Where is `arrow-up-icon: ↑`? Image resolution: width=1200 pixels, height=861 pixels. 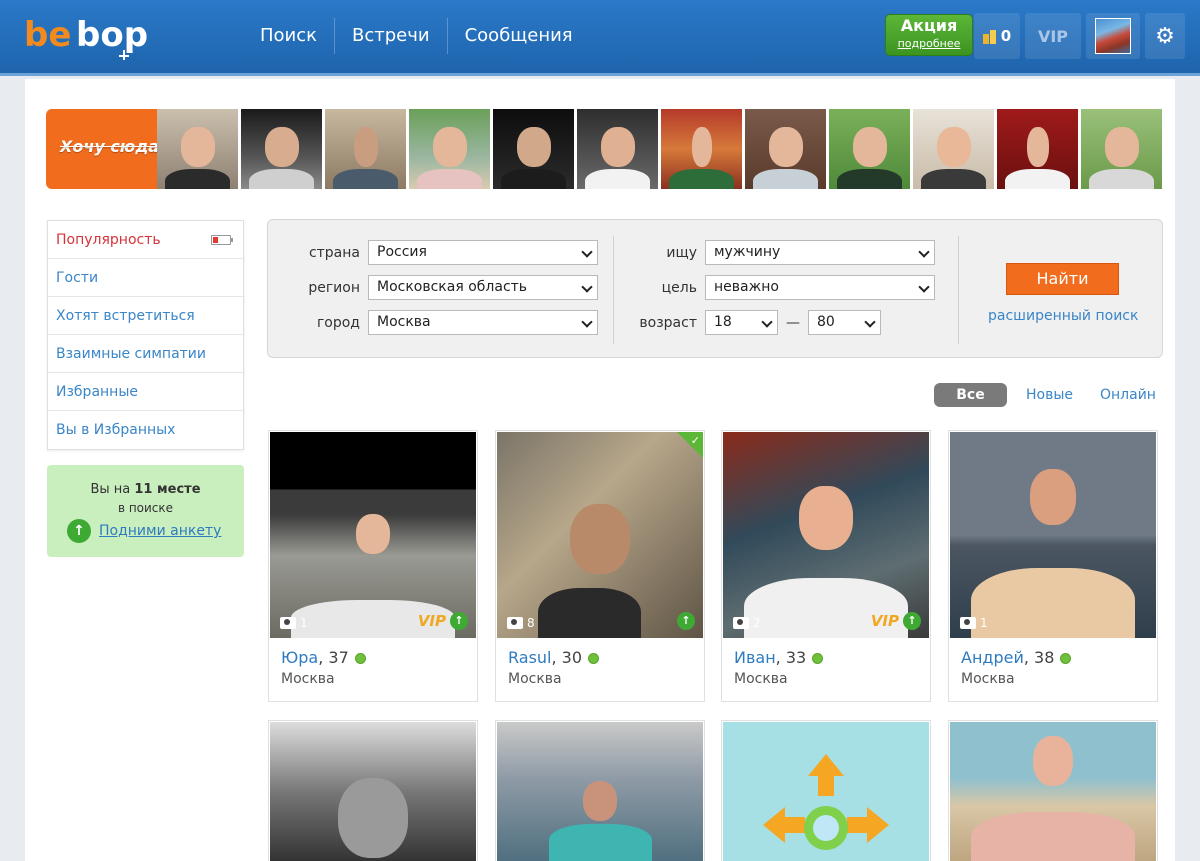 arrow-up-icon: ↑ is located at coordinates (79, 531).